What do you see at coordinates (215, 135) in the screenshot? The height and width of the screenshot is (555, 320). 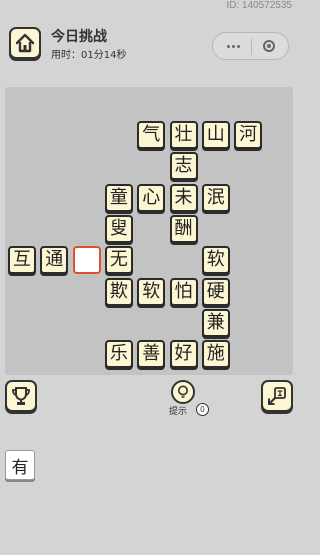 I see `word-tile: 山` at bounding box center [215, 135].